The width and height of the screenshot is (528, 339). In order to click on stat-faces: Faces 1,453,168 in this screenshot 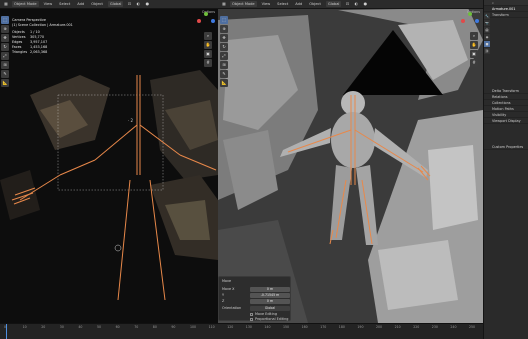, I will do `click(30, 47)`.